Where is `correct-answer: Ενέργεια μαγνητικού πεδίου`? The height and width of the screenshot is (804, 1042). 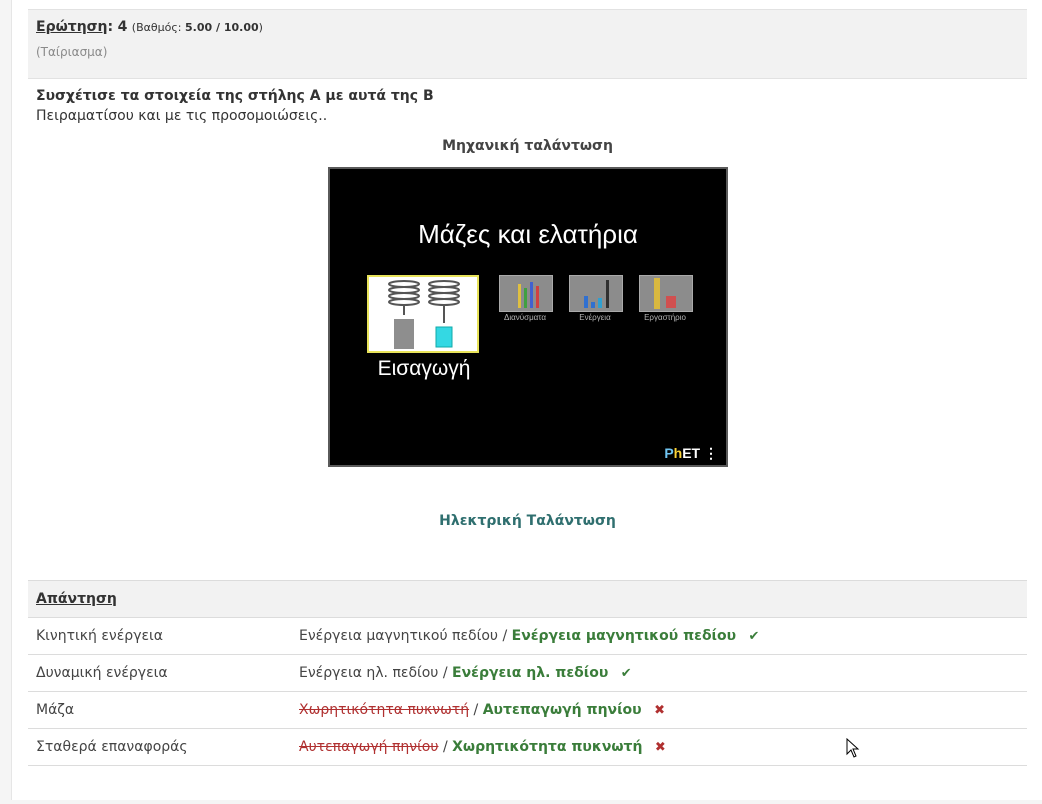 correct-answer: Ενέργεια μαγνητικού πεδίου is located at coordinates (624, 636).